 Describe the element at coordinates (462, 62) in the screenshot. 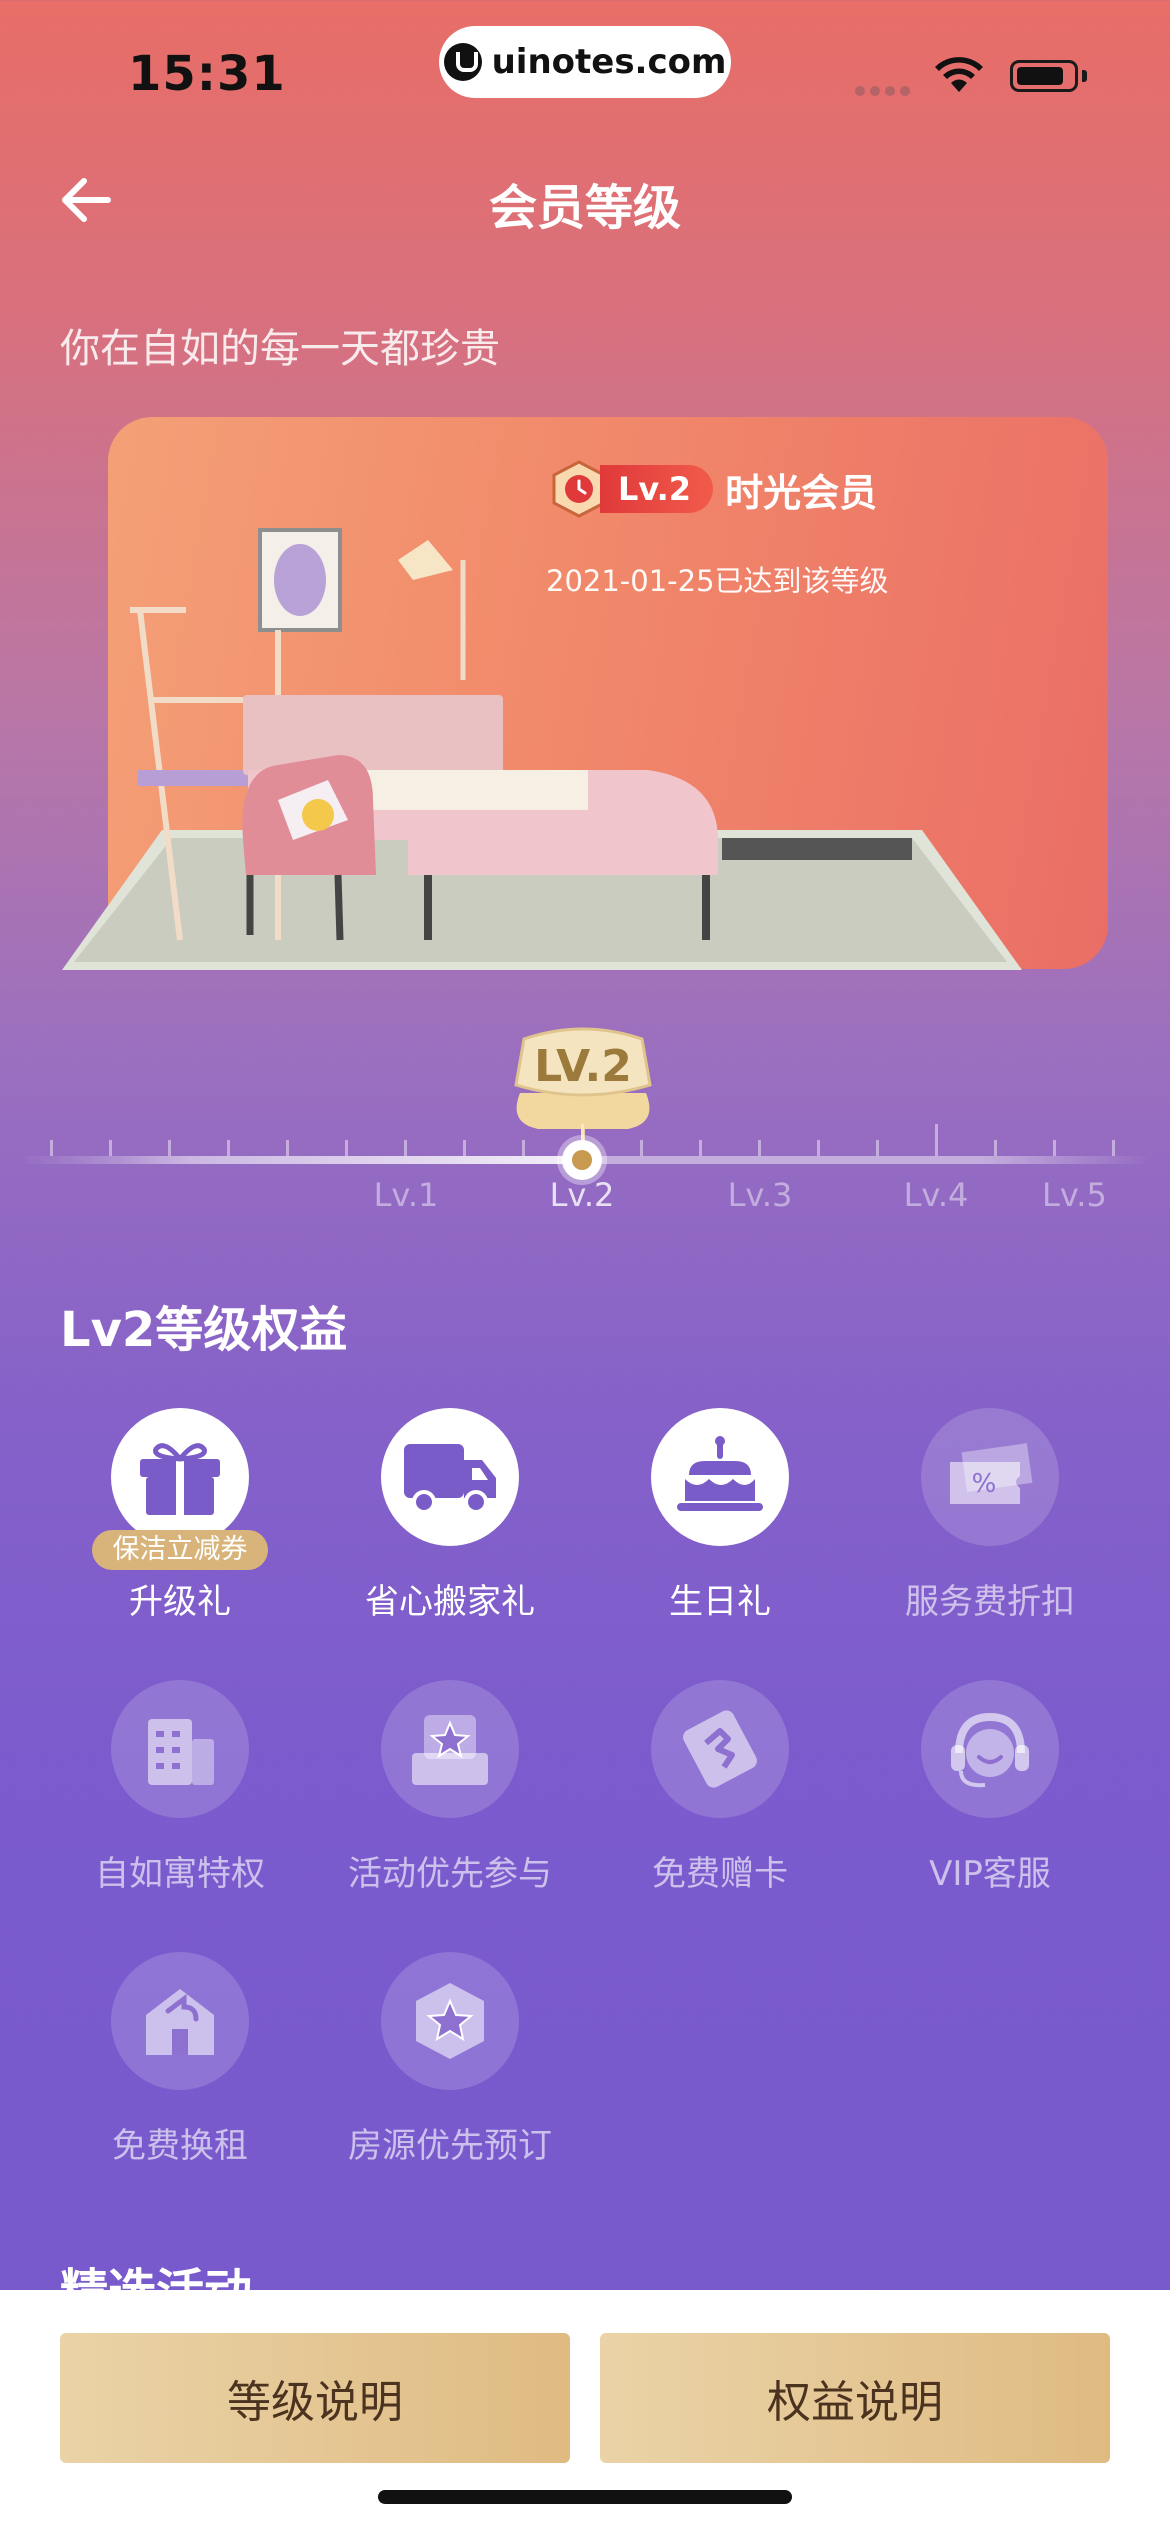

I see `site-logo-icon` at that location.